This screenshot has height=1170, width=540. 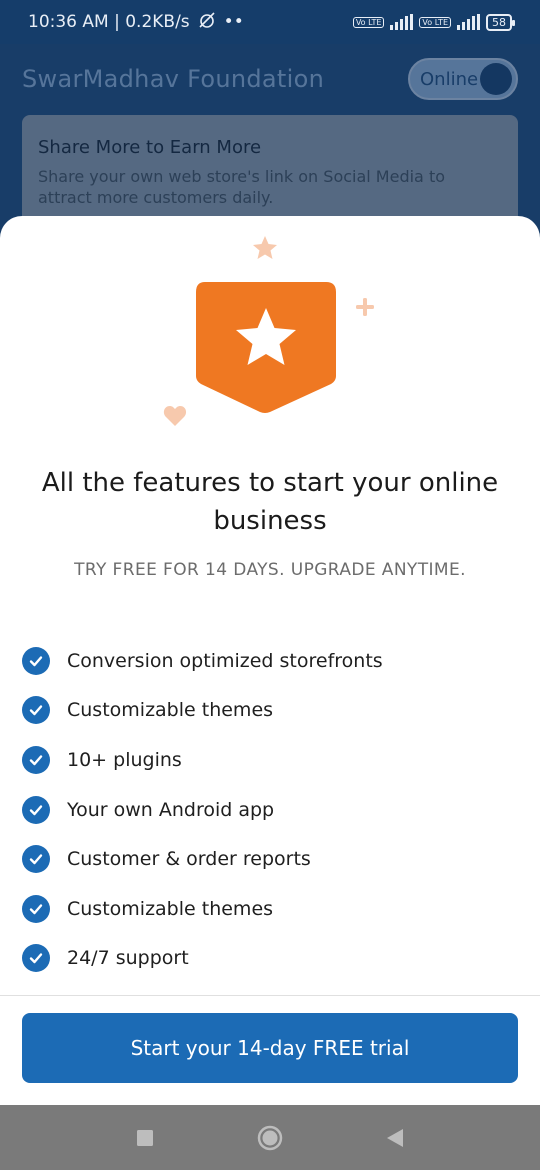 What do you see at coordinates (365, 307) in the screenshot?
I see `plus-sparkle-icon` at bounding box center [365, 307].